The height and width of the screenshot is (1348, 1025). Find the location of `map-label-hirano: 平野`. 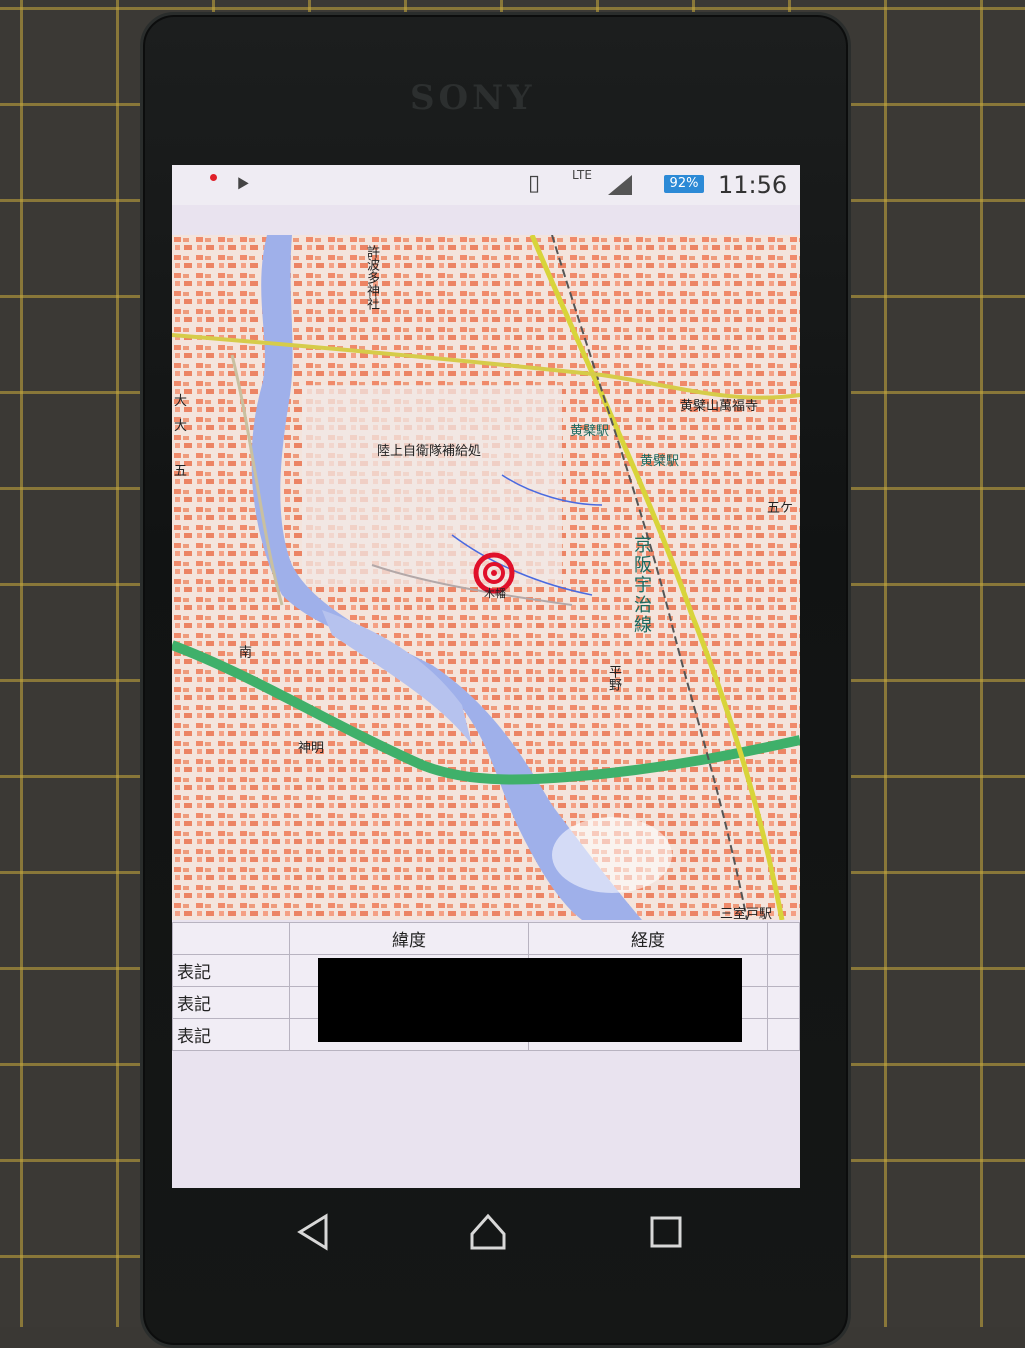

map-label-hirano: 平野 is located at coordinates (613, 678).